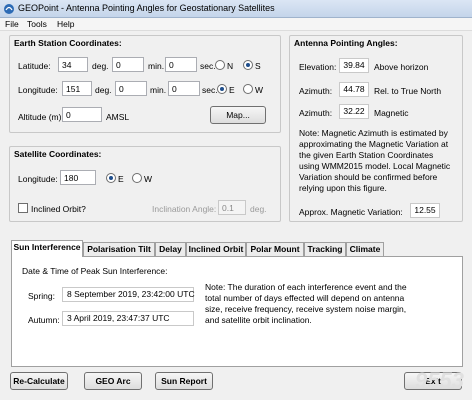 This screenshot has height=400, width=472. Describe the element at coordinates (248, 89) in the screenshot. I see `lon-w-radio` at that location.